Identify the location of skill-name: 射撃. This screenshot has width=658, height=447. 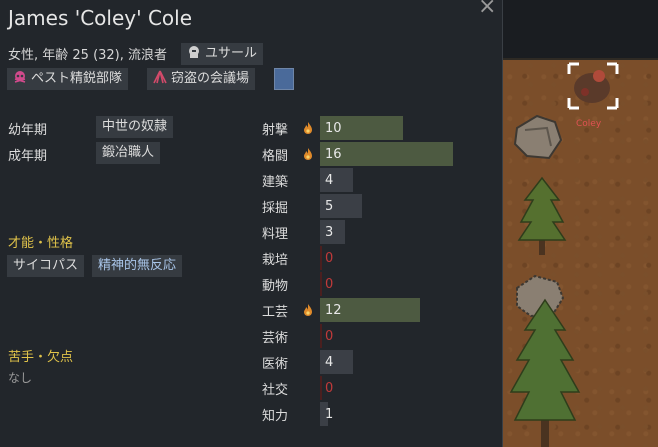
(275, 130).